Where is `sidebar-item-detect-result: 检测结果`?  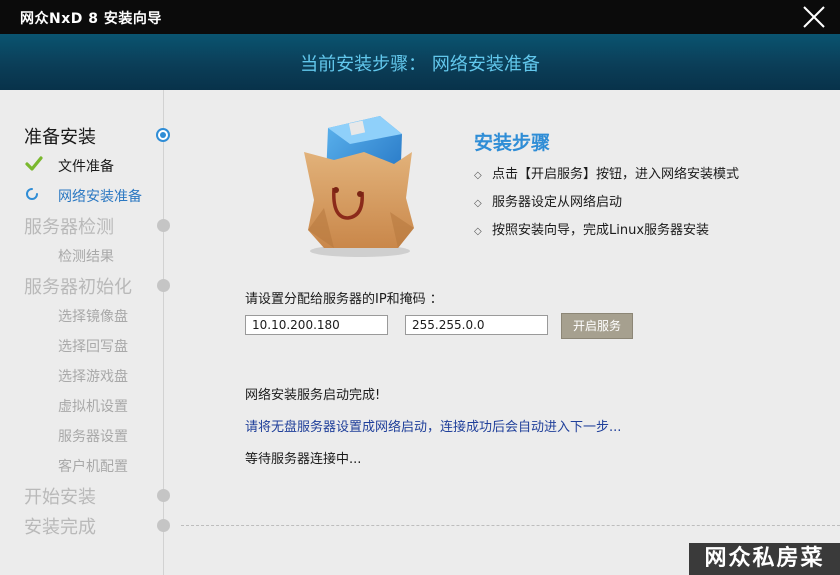 sidebar-item-detect-result: 检测结果 is located at coordinates (86, 257).